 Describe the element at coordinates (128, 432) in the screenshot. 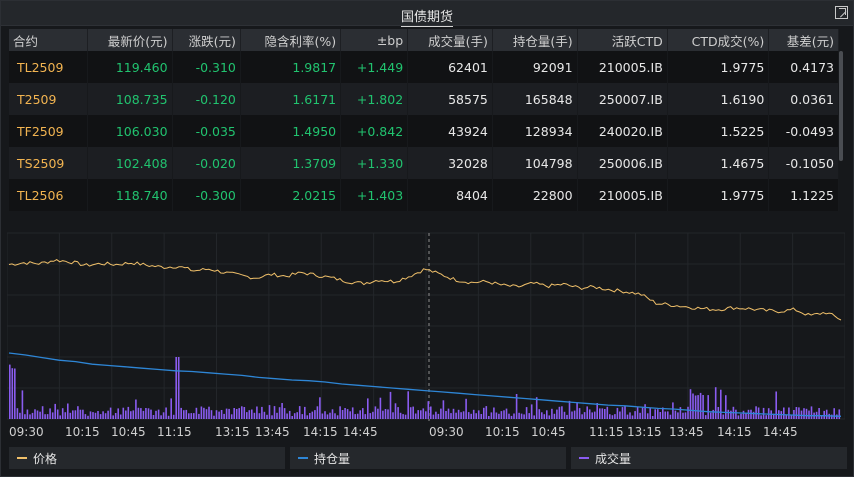

I see `x-tick-label: 10:45` at that location.